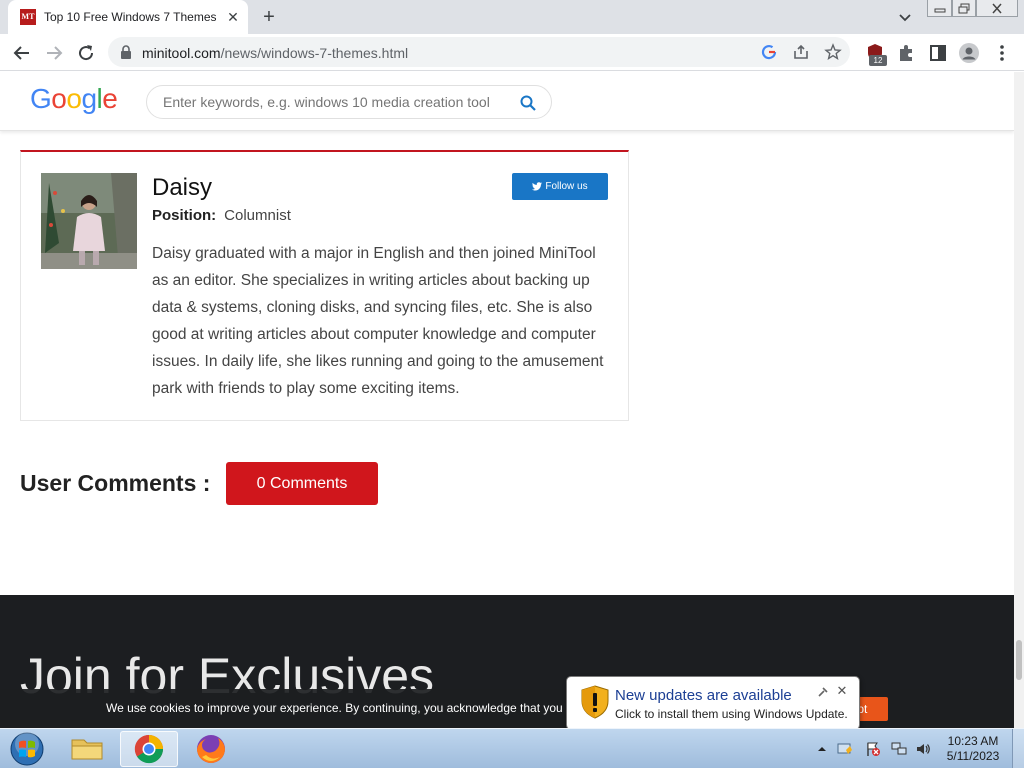 This screenshot has width=1024, height=768. Describe the element at coordinates (181, 53) in the screenshot. I see `url-domain: minitool.com` at that location.